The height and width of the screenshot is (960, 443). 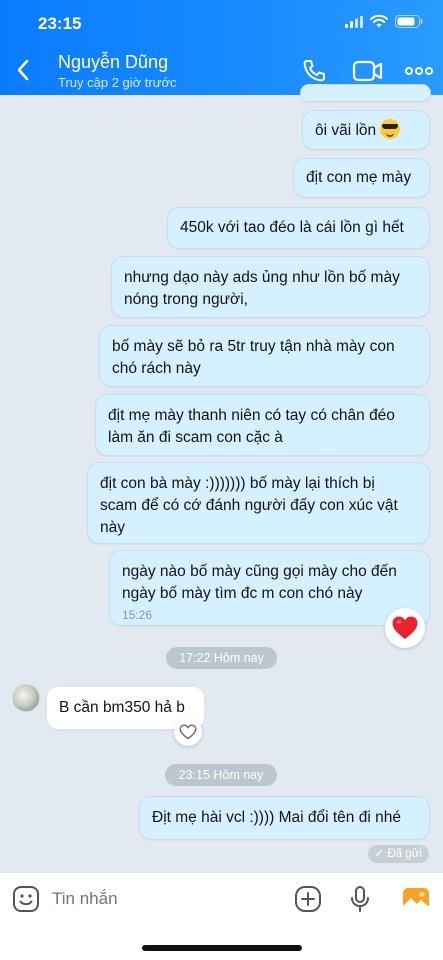 What do you see at coordinates (379, 854) in the screenshot?
I see `check-icon: ✓` at bounding box center [379, 854].